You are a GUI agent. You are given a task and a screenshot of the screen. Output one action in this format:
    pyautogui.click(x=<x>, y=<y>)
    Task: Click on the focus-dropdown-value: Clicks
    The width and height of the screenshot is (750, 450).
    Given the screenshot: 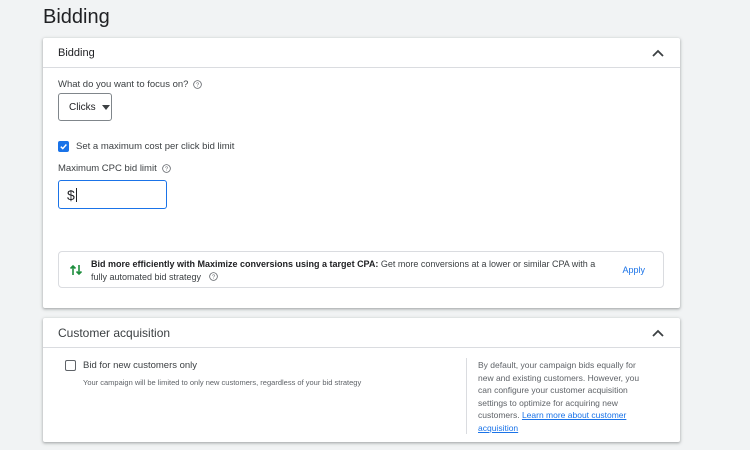 What is the action you would take?
    pyautogui.click(x=82, y=107)
    